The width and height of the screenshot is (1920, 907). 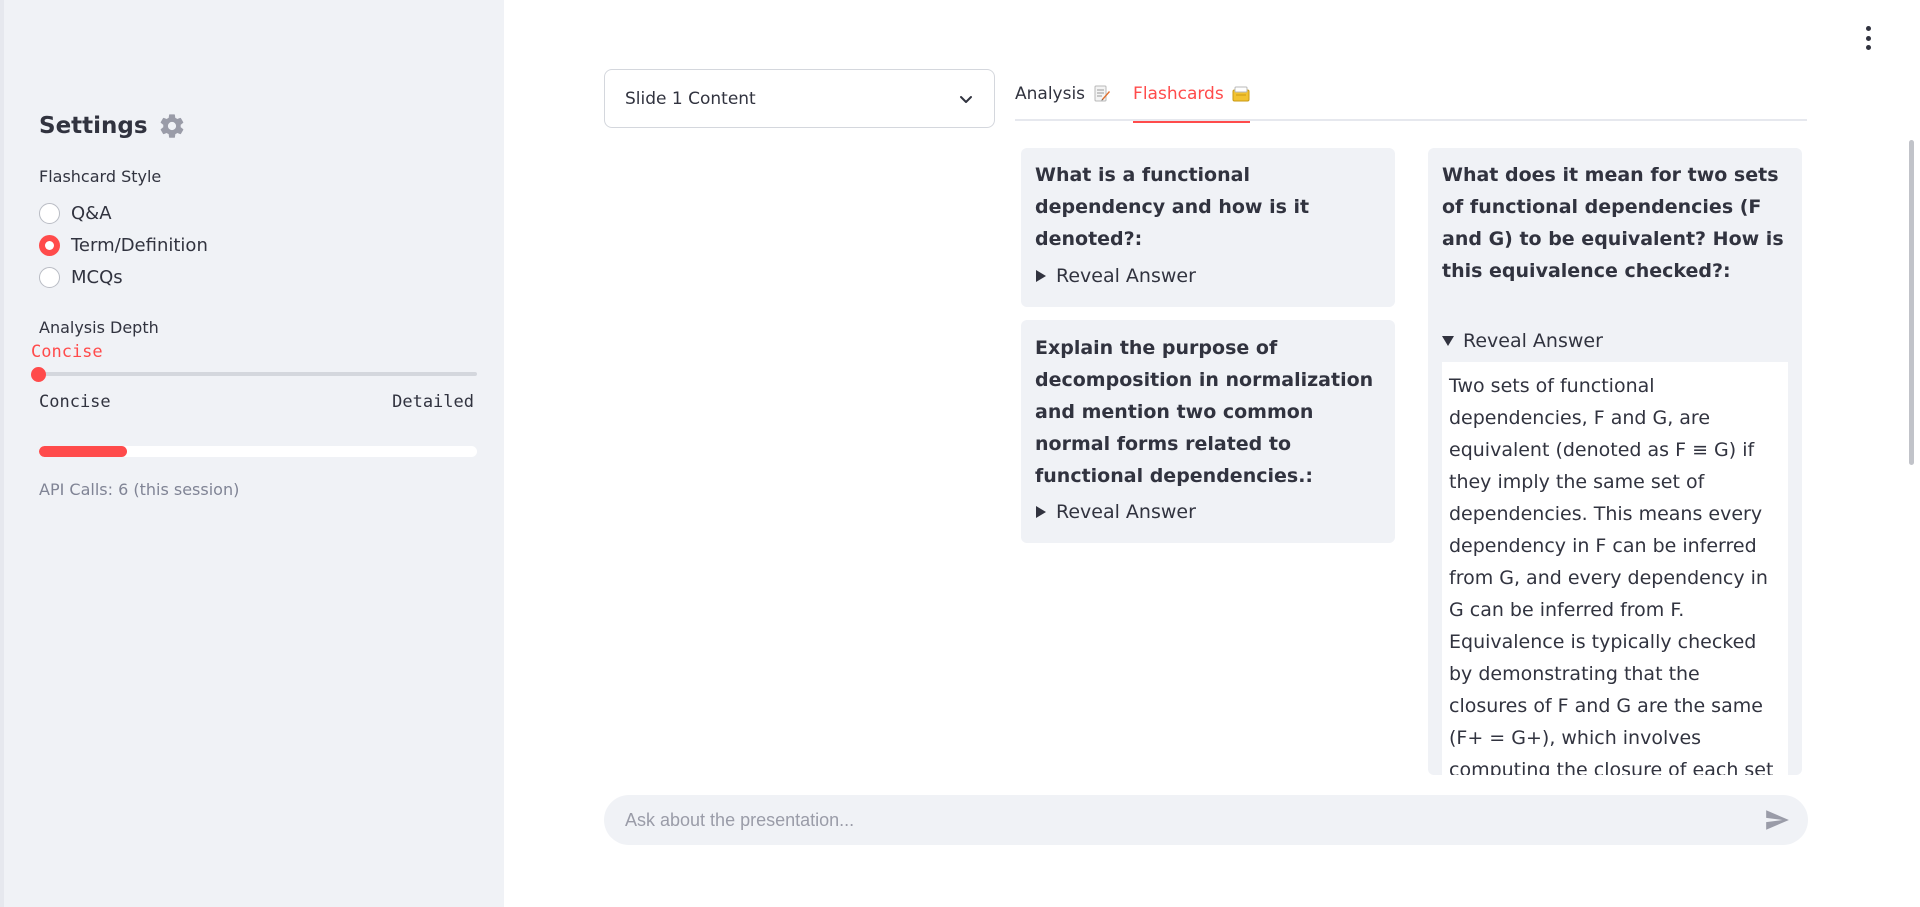 What do you see at coordinates (75, 402) in the screenshot?
I see `slider-min-label: Concise` at bounding box center [75, 402].